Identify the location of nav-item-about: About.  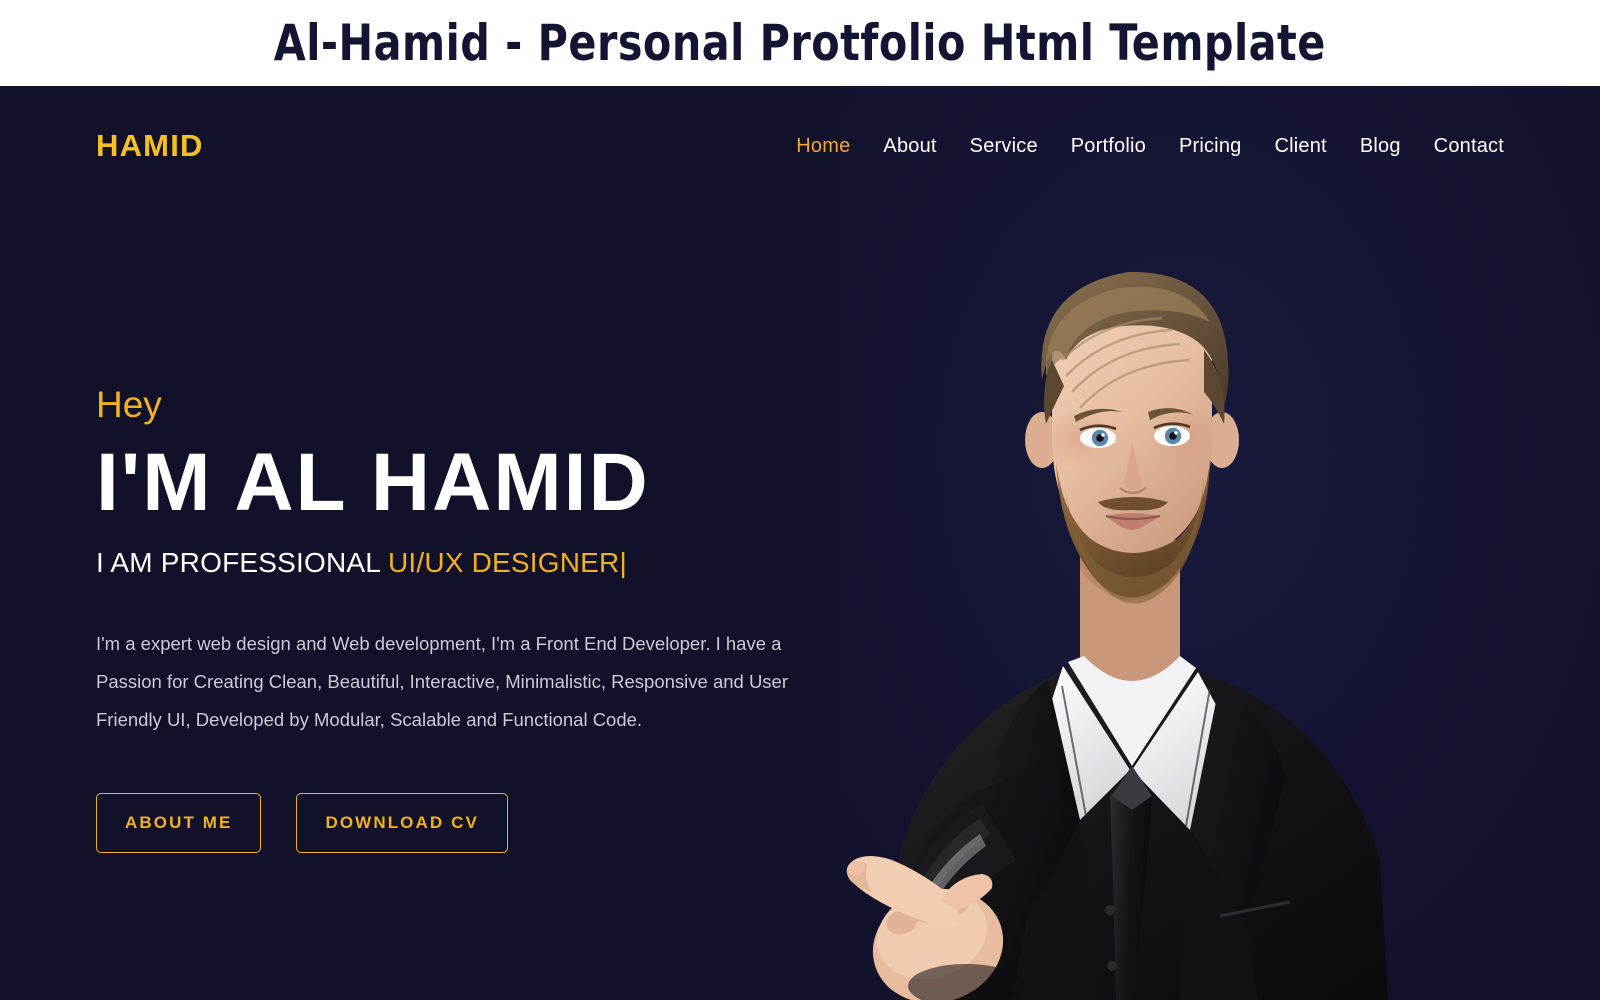
(909, 146).